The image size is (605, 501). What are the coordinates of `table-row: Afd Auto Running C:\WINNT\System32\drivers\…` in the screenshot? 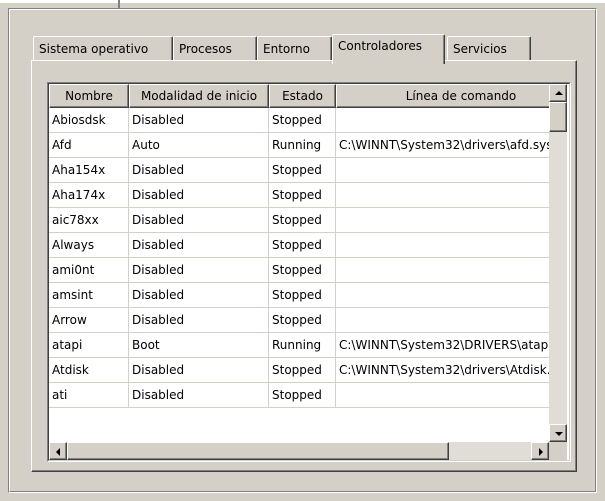 It's located at (299, 145).